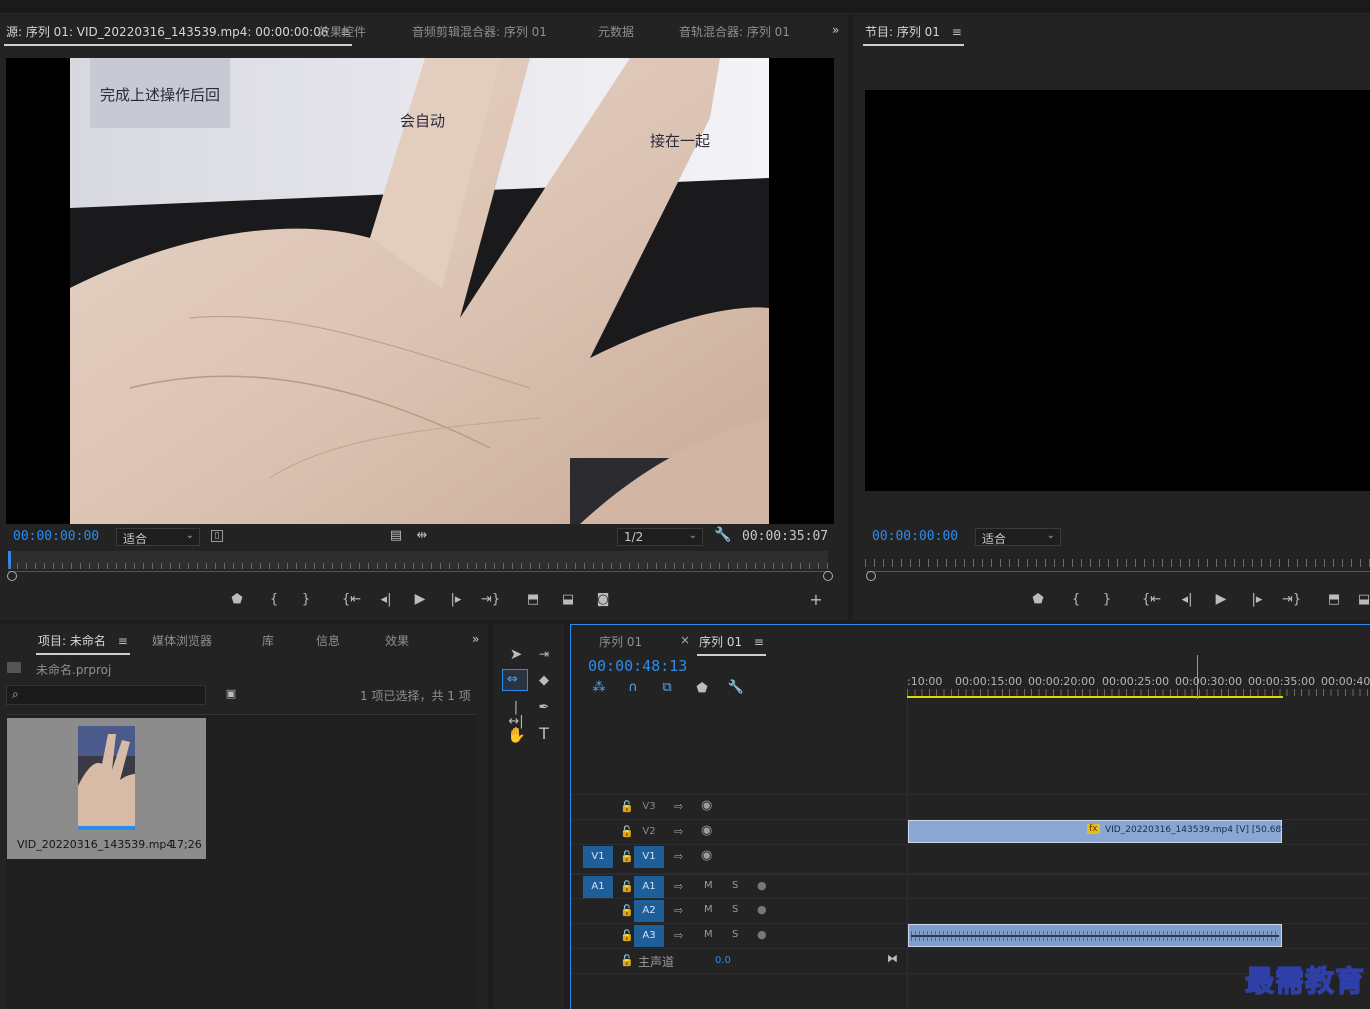  I want to click on source-fit-dropdown: 适合 ⌄, so click(158, 537).